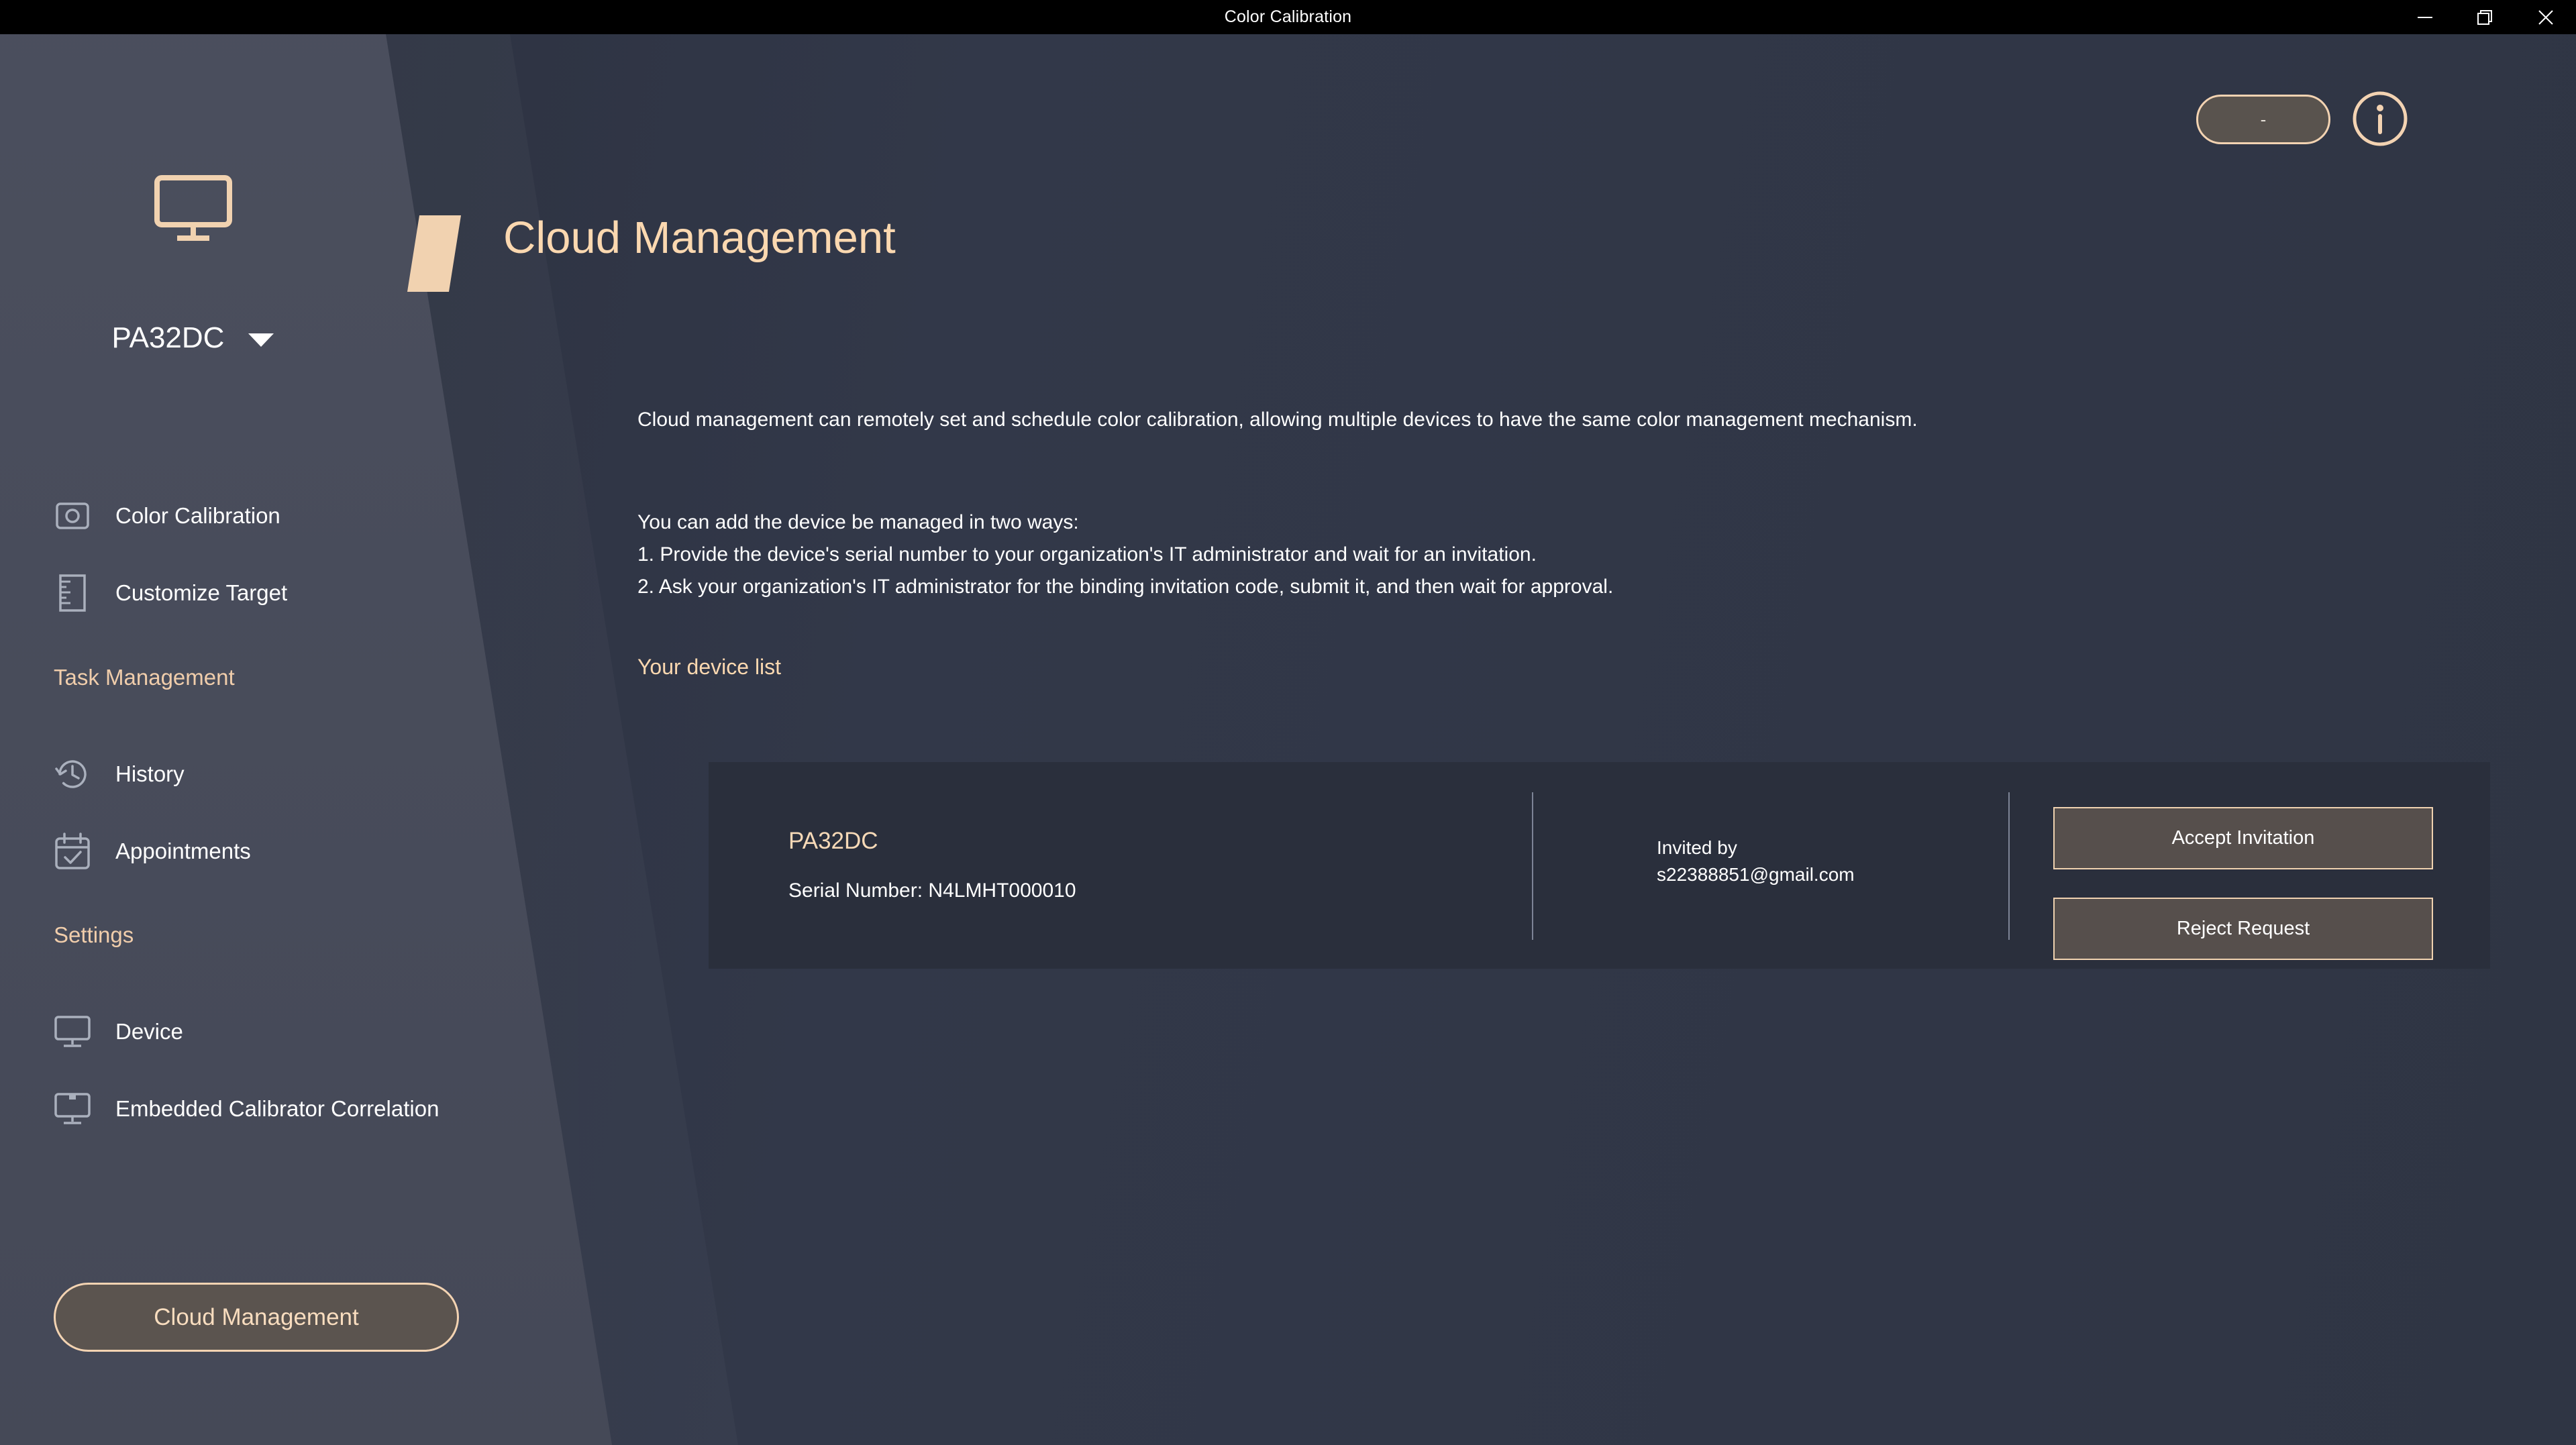  Describe the element at coordinates (183, 851) in the screenshot. I see `sidebar-item-label: Appointments` at that location.